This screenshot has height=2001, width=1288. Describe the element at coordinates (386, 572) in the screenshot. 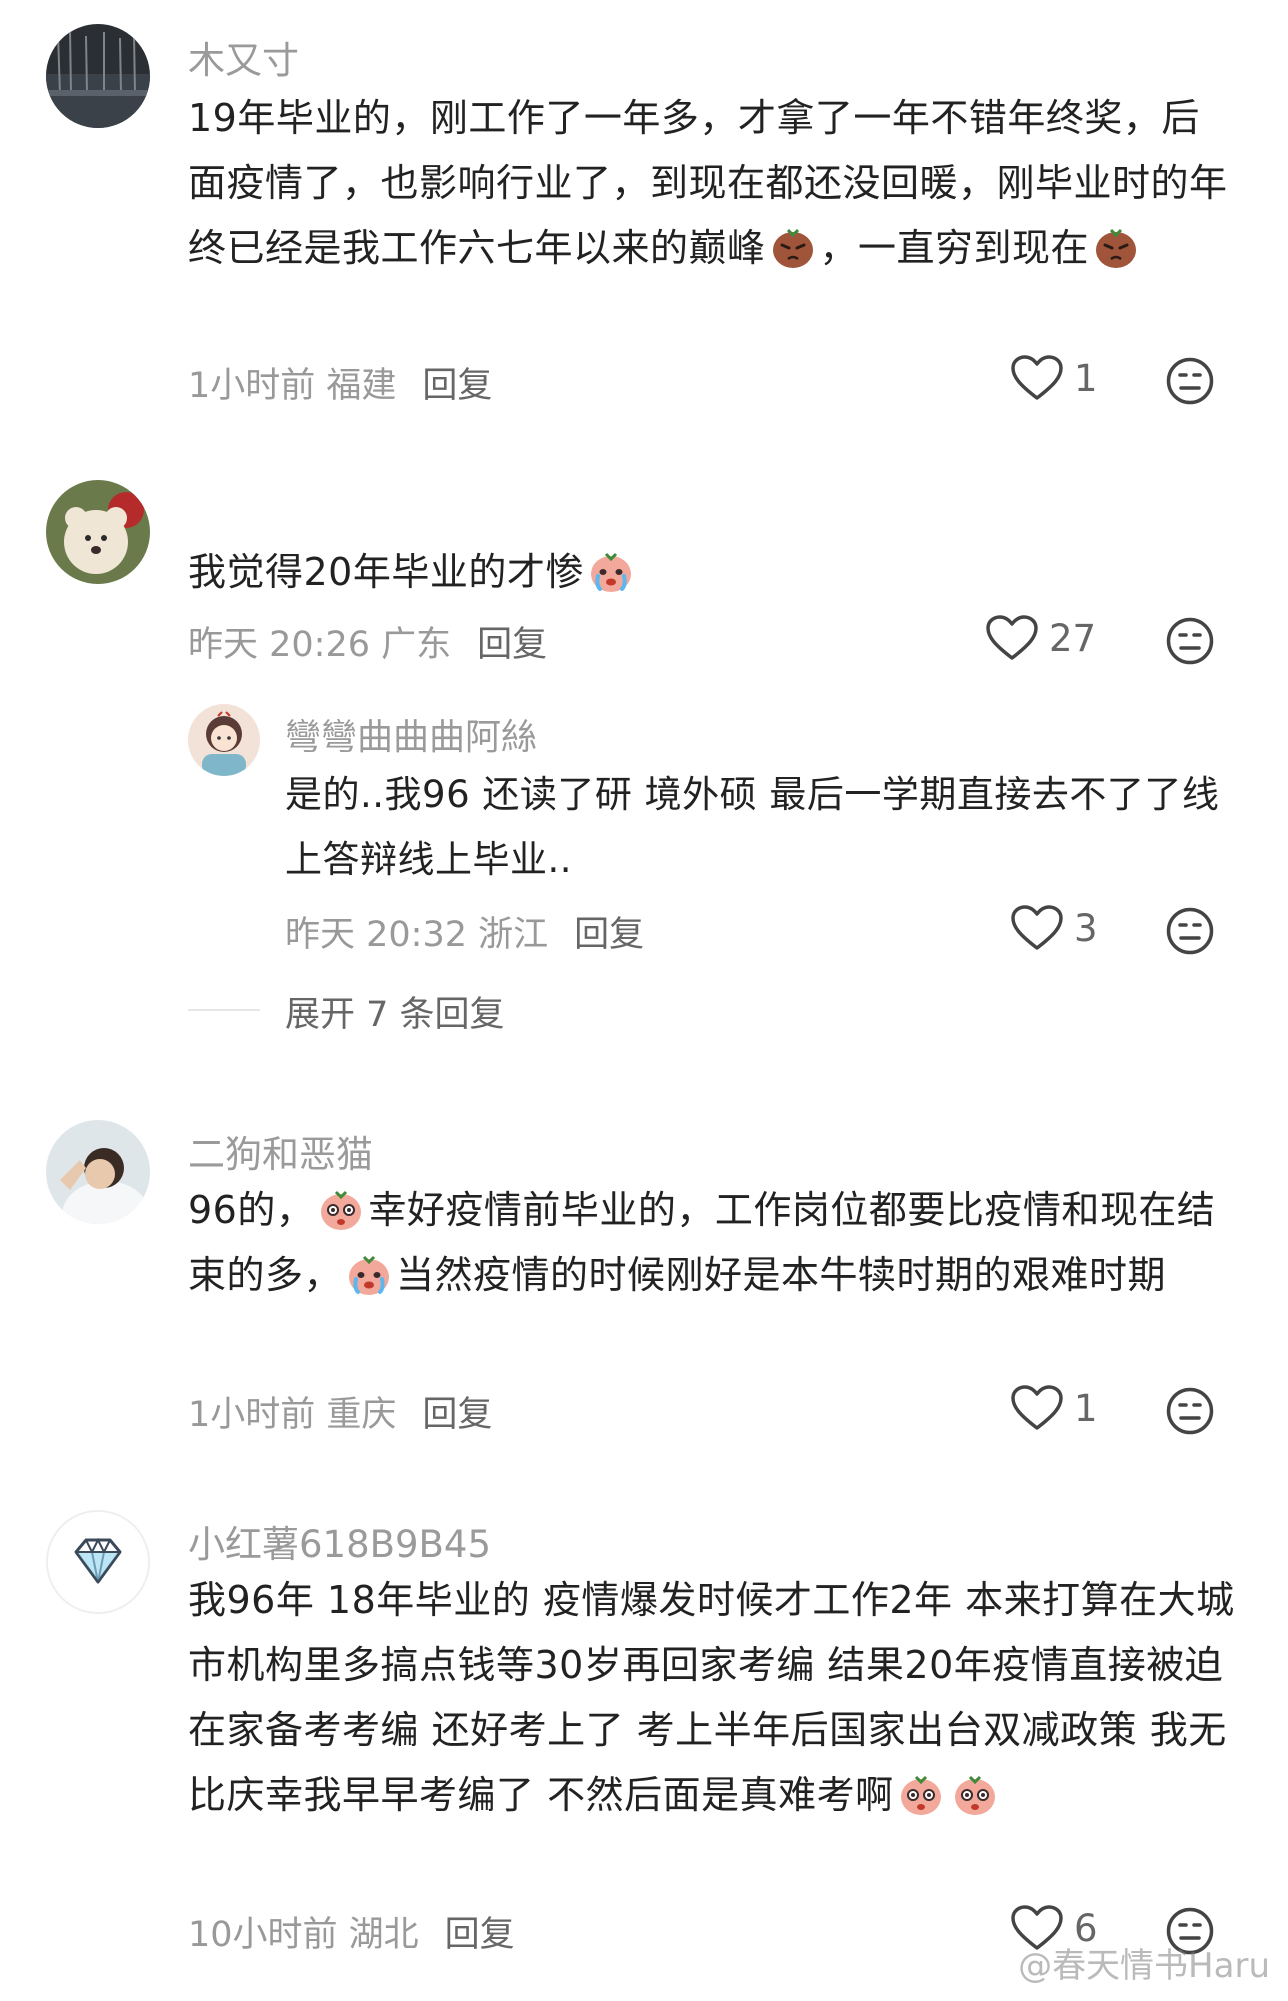

I see `comment-text-segment: 我觉得20年毕业的才惨` at that location.